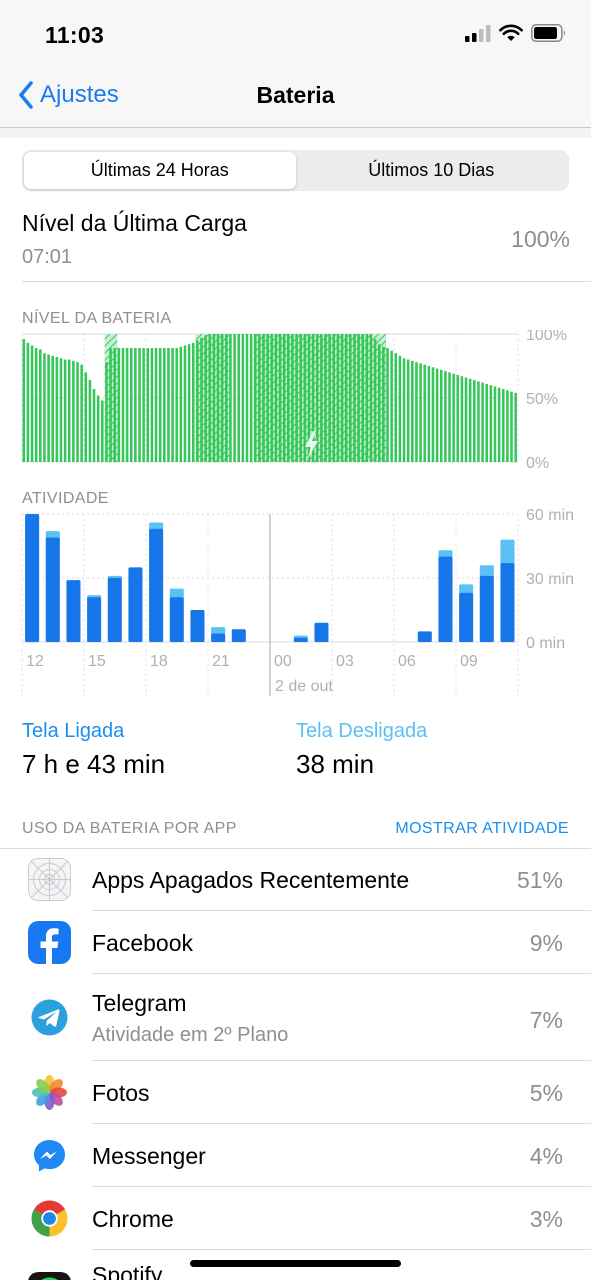  I want to click on segment-last-24-hours: Últimas 24 Horas, so click(160, 170).